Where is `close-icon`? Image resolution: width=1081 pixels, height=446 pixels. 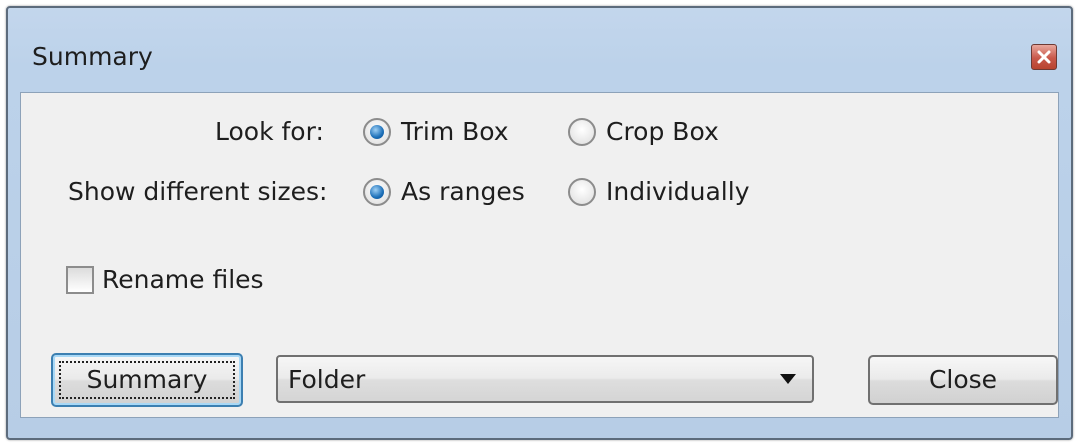
close-icon is located at coordinates (1044, 57).